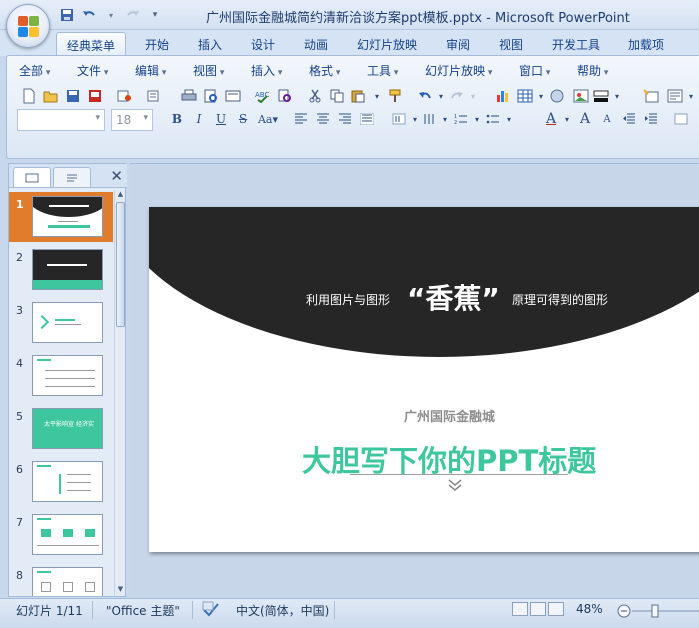 The width and height of the screenshot is (699, 628). I want to click on underline-icon: U, so click(221, 119).